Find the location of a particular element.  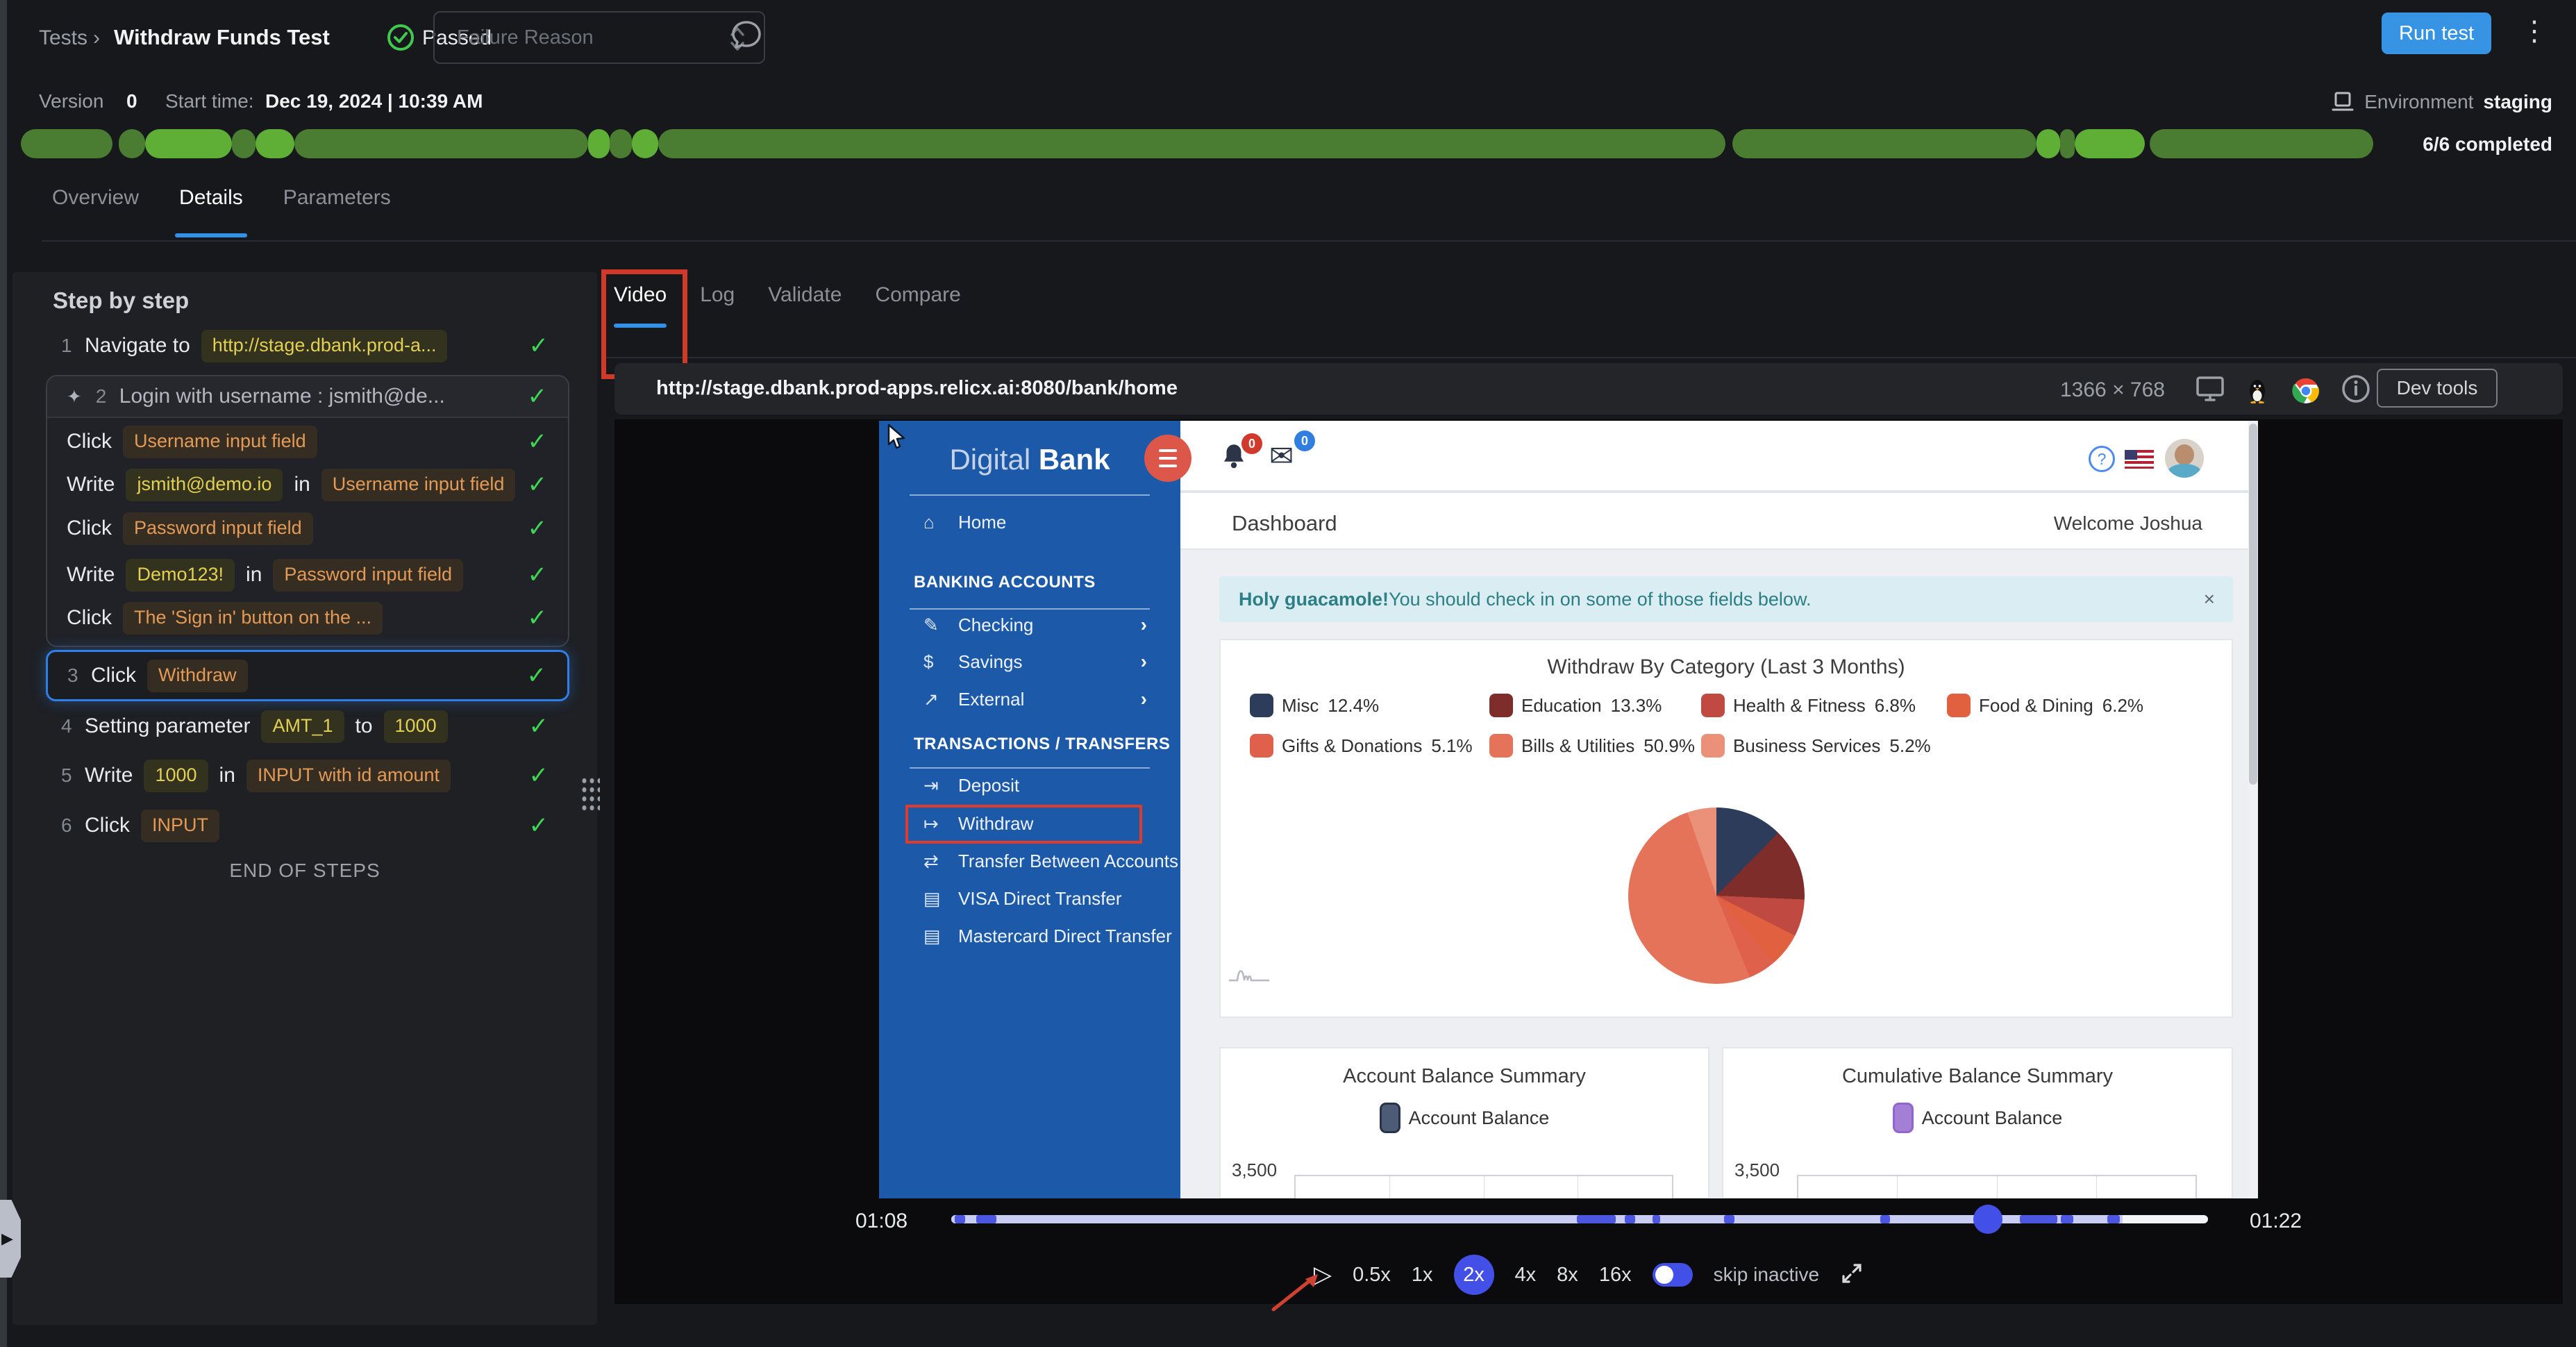

panel-resize-handle is located at coordinates (590, 793).